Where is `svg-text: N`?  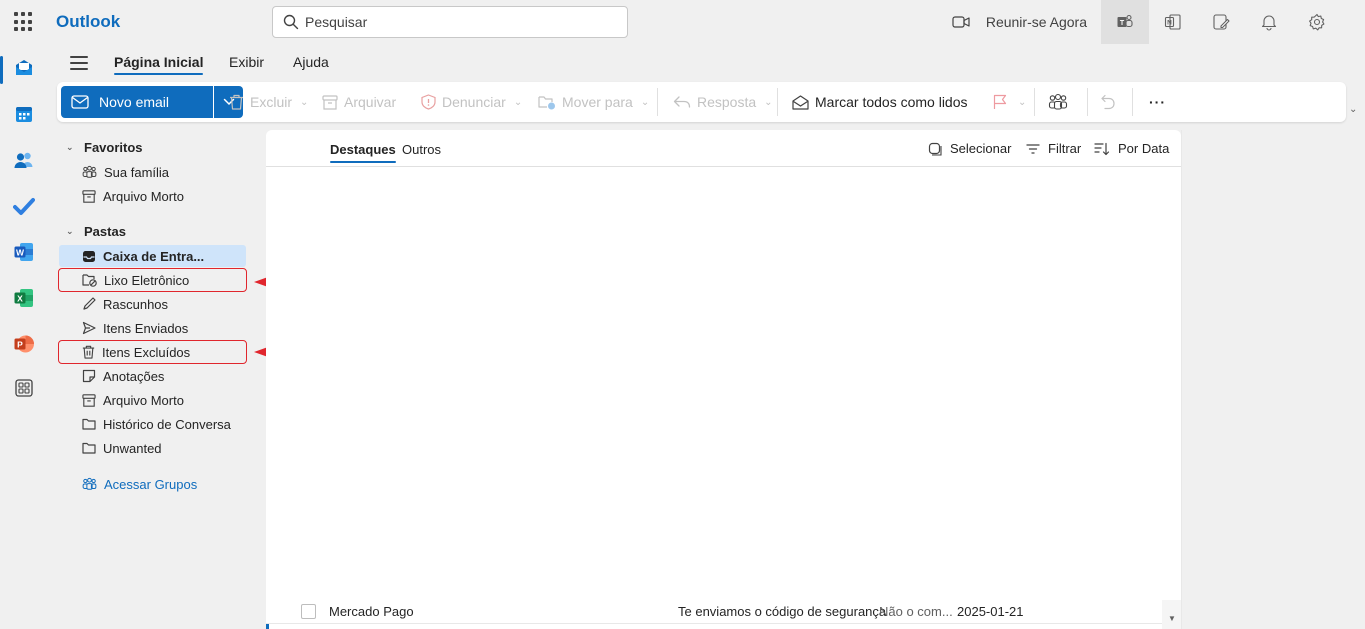
svg-text: N is located at coordinates (1169, 23).